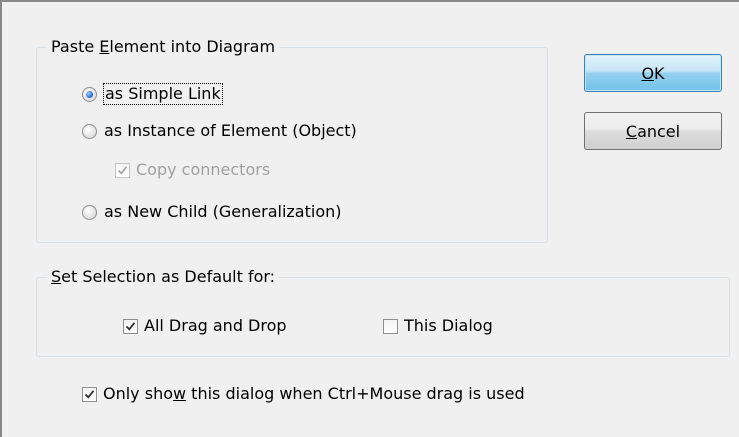  Describe the element at coordinates (653, 131) in the screenshot. I see `cancel-button: Cancel` at that location.